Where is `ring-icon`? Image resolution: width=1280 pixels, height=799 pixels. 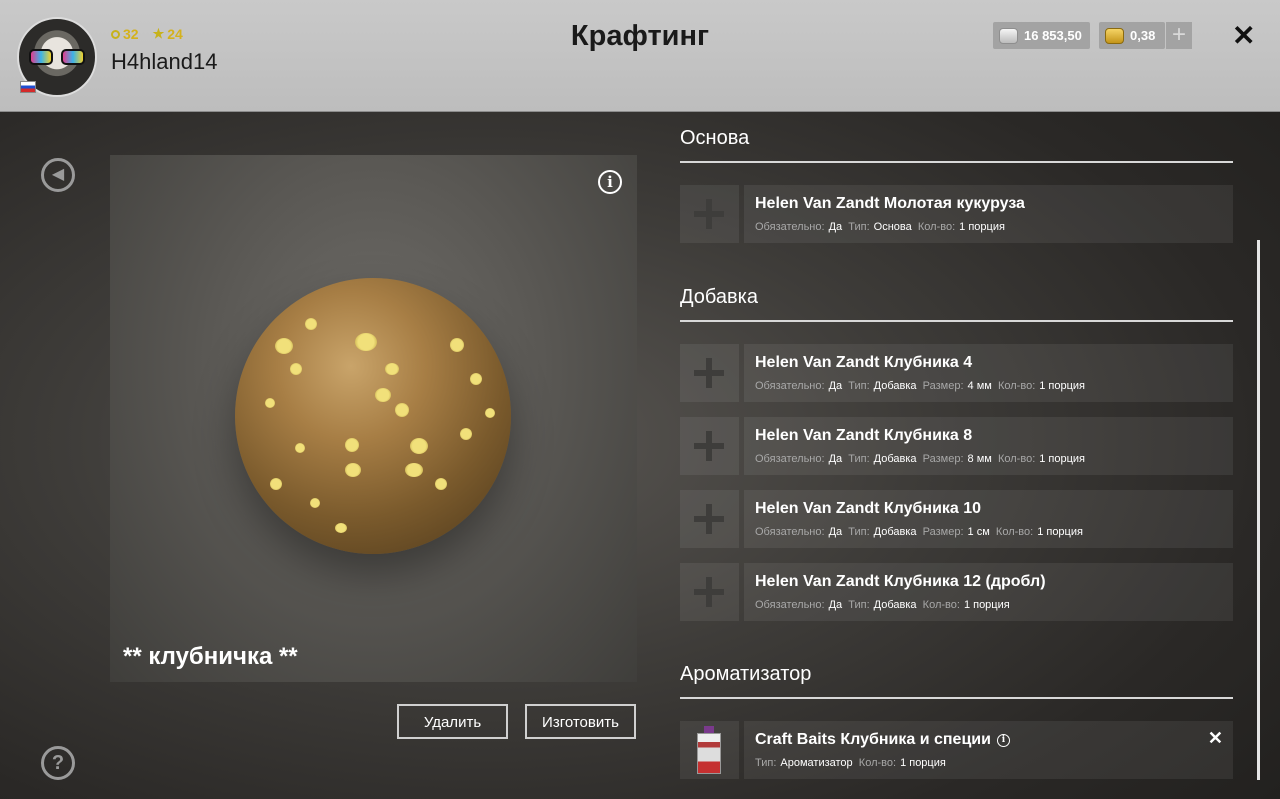
ring-icon is located at coordinates (115, 34).